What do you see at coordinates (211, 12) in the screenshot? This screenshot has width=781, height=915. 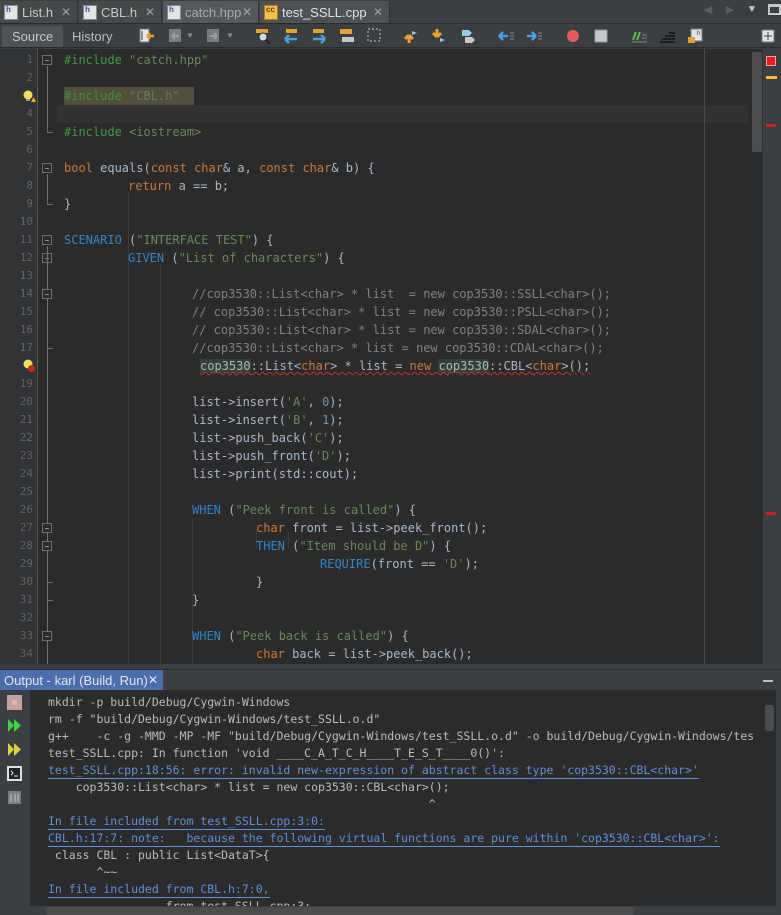 I see `tab-catch-hpp: h catch.hpp ✕` at bounding box center [211, 12].